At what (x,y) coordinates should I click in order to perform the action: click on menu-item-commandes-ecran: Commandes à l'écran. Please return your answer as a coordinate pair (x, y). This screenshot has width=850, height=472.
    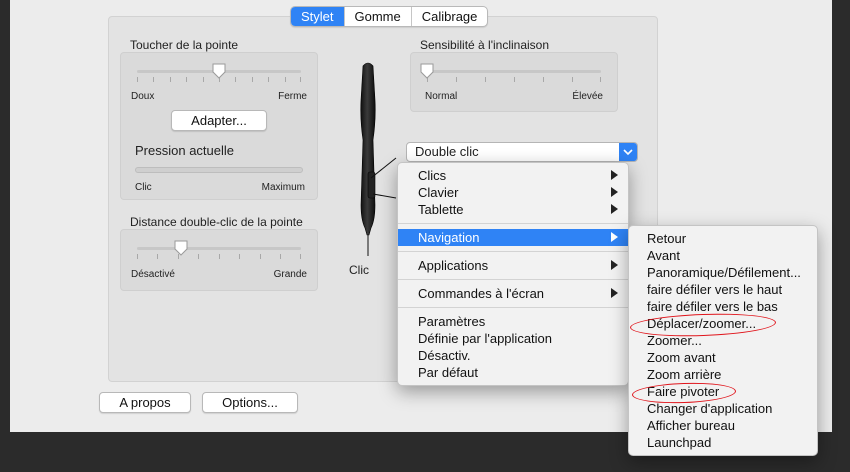
    Looking at the image, I should click on (513, 293).